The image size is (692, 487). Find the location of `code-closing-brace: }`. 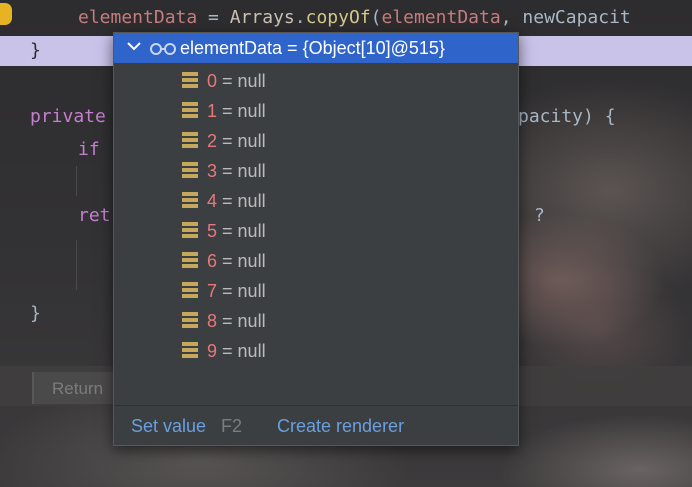

code-closing-brace: } is located at coordinates (35, 50).